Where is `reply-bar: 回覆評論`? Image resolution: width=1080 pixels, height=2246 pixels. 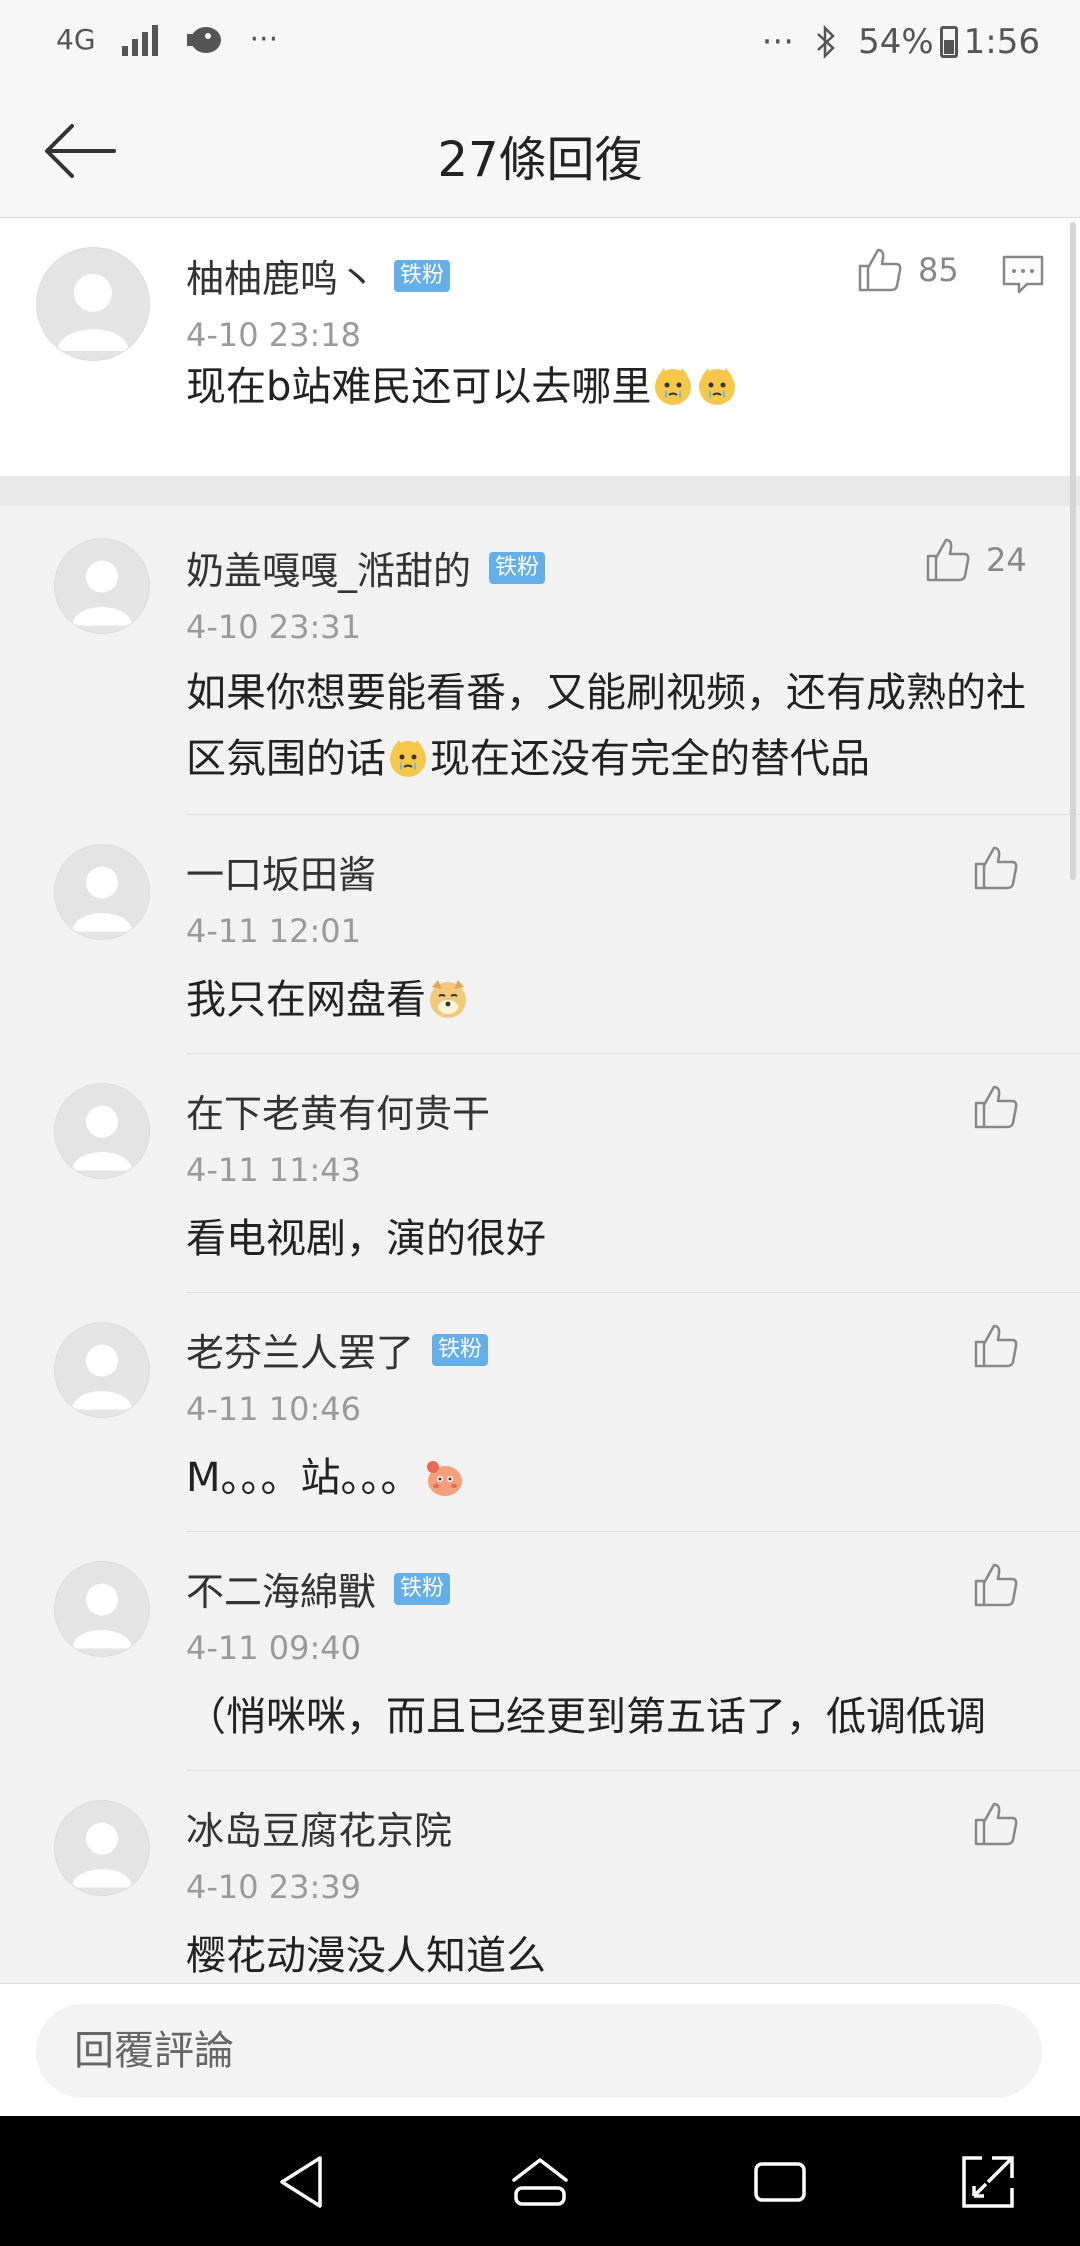
reply-bar: 回覆評論 is located at coordinates (540, 2049).